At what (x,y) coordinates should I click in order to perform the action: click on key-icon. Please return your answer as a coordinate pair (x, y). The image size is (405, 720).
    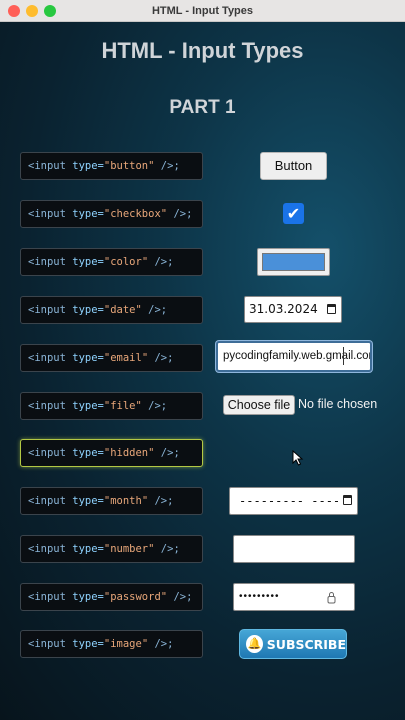
    Looking at the image, I should click on (331, 597).